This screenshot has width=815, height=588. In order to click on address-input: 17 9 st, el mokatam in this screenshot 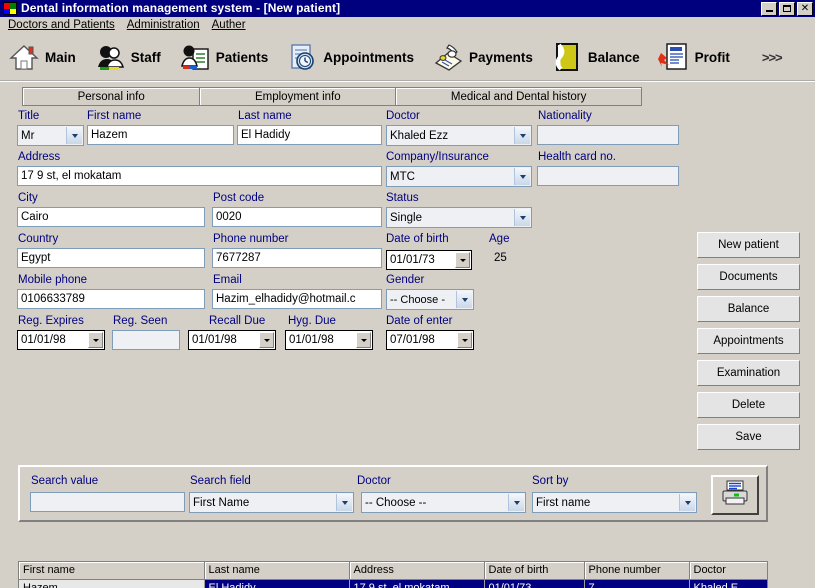, I will do `click(199, 176)`.